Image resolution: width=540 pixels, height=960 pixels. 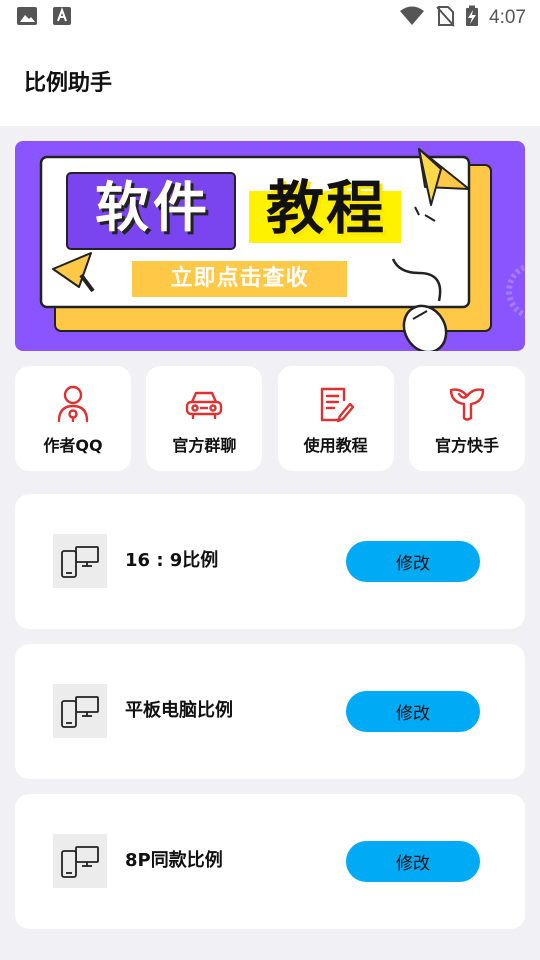 What do you see at coordinates (270, 18) in the screenshot?
I see `status-bar: 4:07` at bounding box center [270, 18].